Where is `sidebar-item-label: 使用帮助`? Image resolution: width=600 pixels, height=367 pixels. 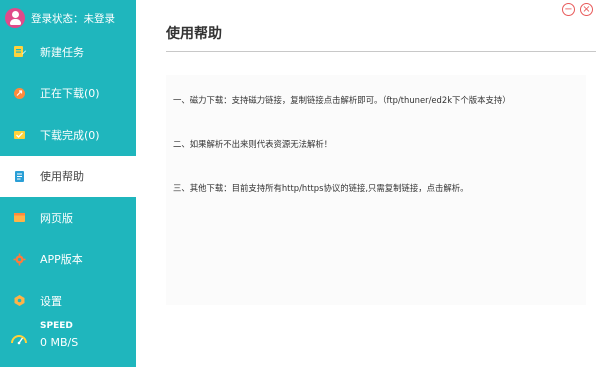
sidebar-item-label: 使用帮助 is located at coordinates (62, 177).